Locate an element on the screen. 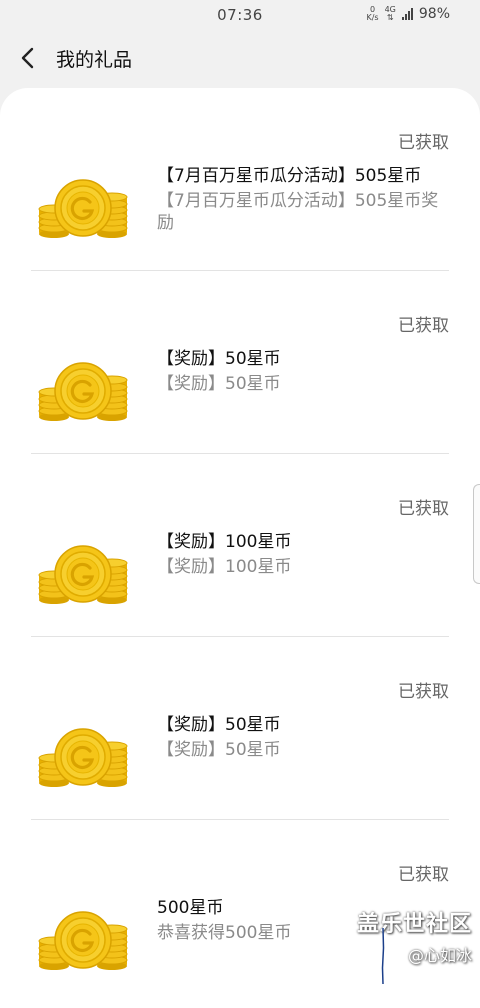 This screenshot has width=480, height=1008. data-arrows-icon: ⇅ is located at coordinates (390, 17).